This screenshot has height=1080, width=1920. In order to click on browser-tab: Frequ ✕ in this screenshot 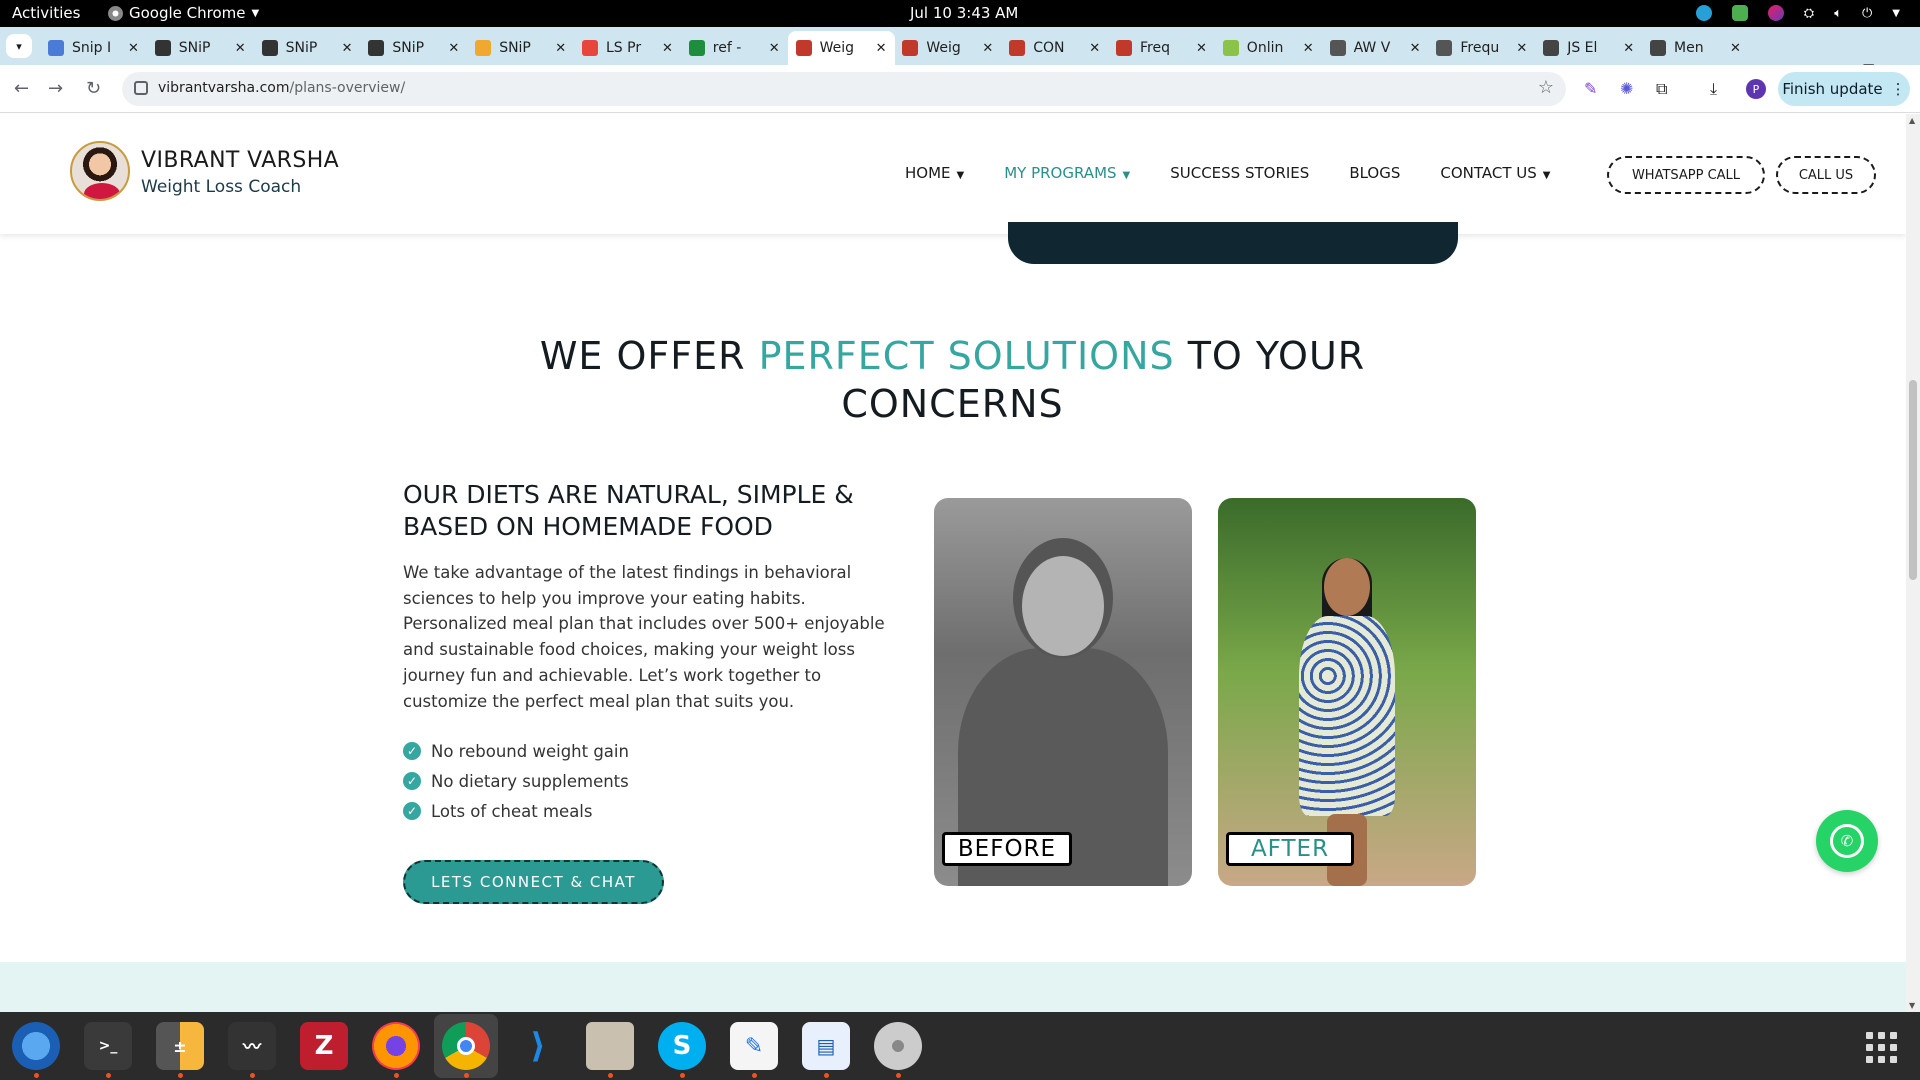, I will do `click(1481, 48)`.